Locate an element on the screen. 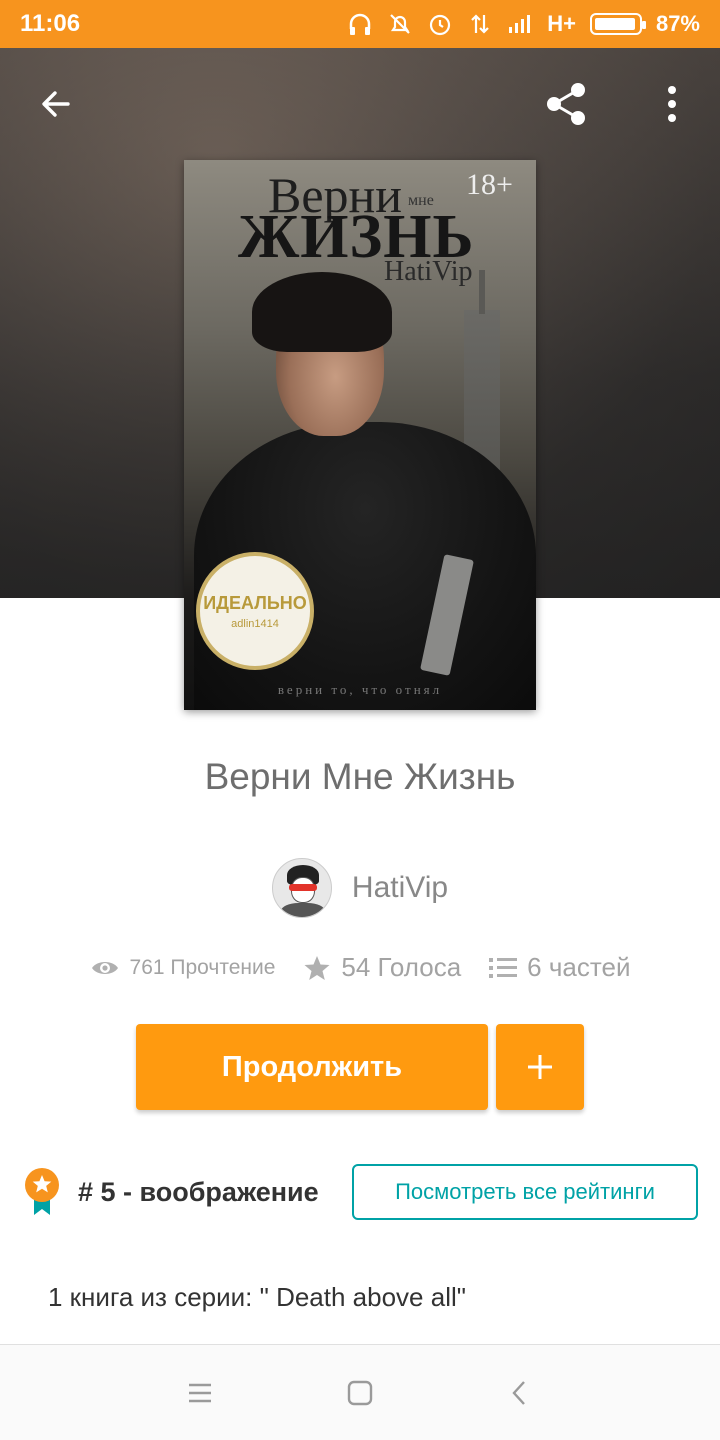 This screenshot has width=720, height=1440. system-nav-bar is located at coordinates (360, 1392).